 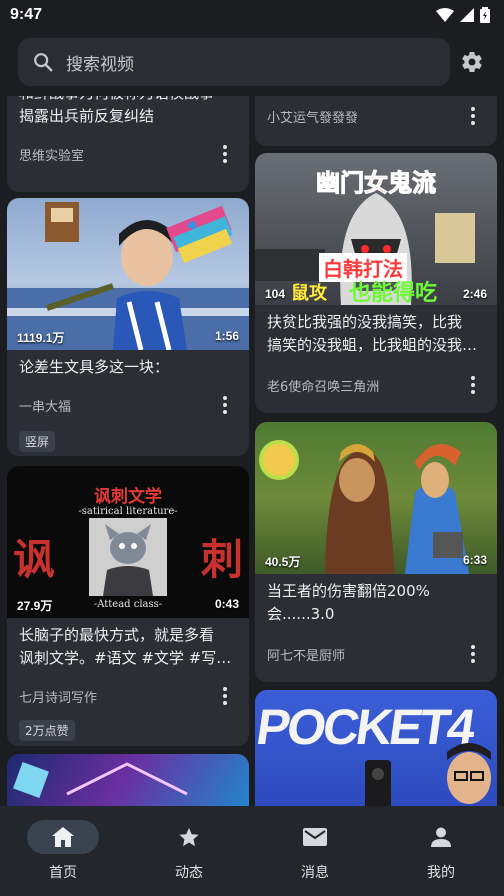 I want to click on video-title: 和鲜战事为何被称为语模战事 揭露出兵前反复纠结, so click(x=128, y=112).